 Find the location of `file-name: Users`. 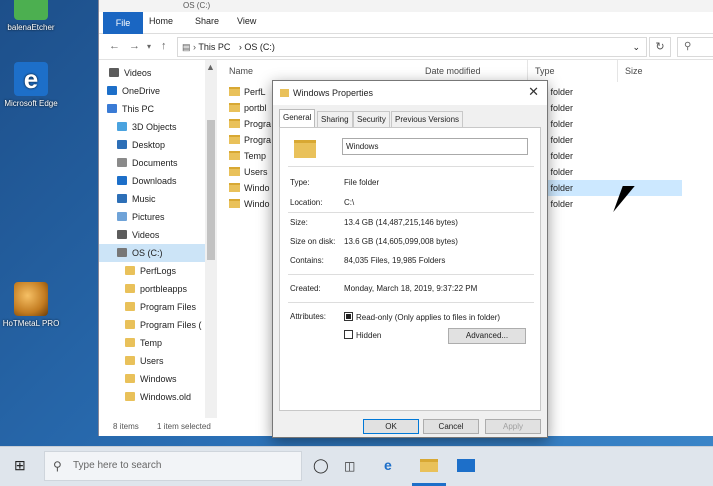

file-name: Users is located at coordinates (248, 172).